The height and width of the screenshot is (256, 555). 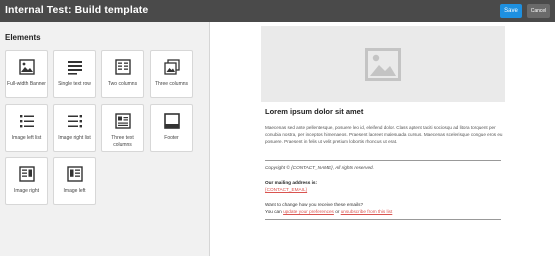 What do you see at coordinates (122, 84) in the screenshot?
I see `tile-label: Two columns` at bounding box center [122, 84].